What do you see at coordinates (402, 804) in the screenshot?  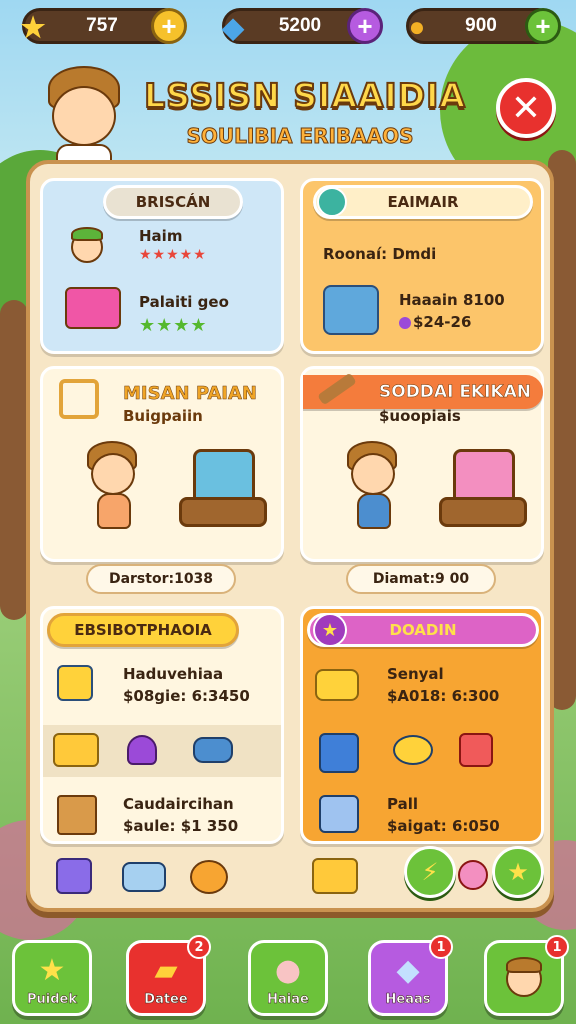 I see `card-daily-row2-title: Pall` at bounding box center [402, 804].